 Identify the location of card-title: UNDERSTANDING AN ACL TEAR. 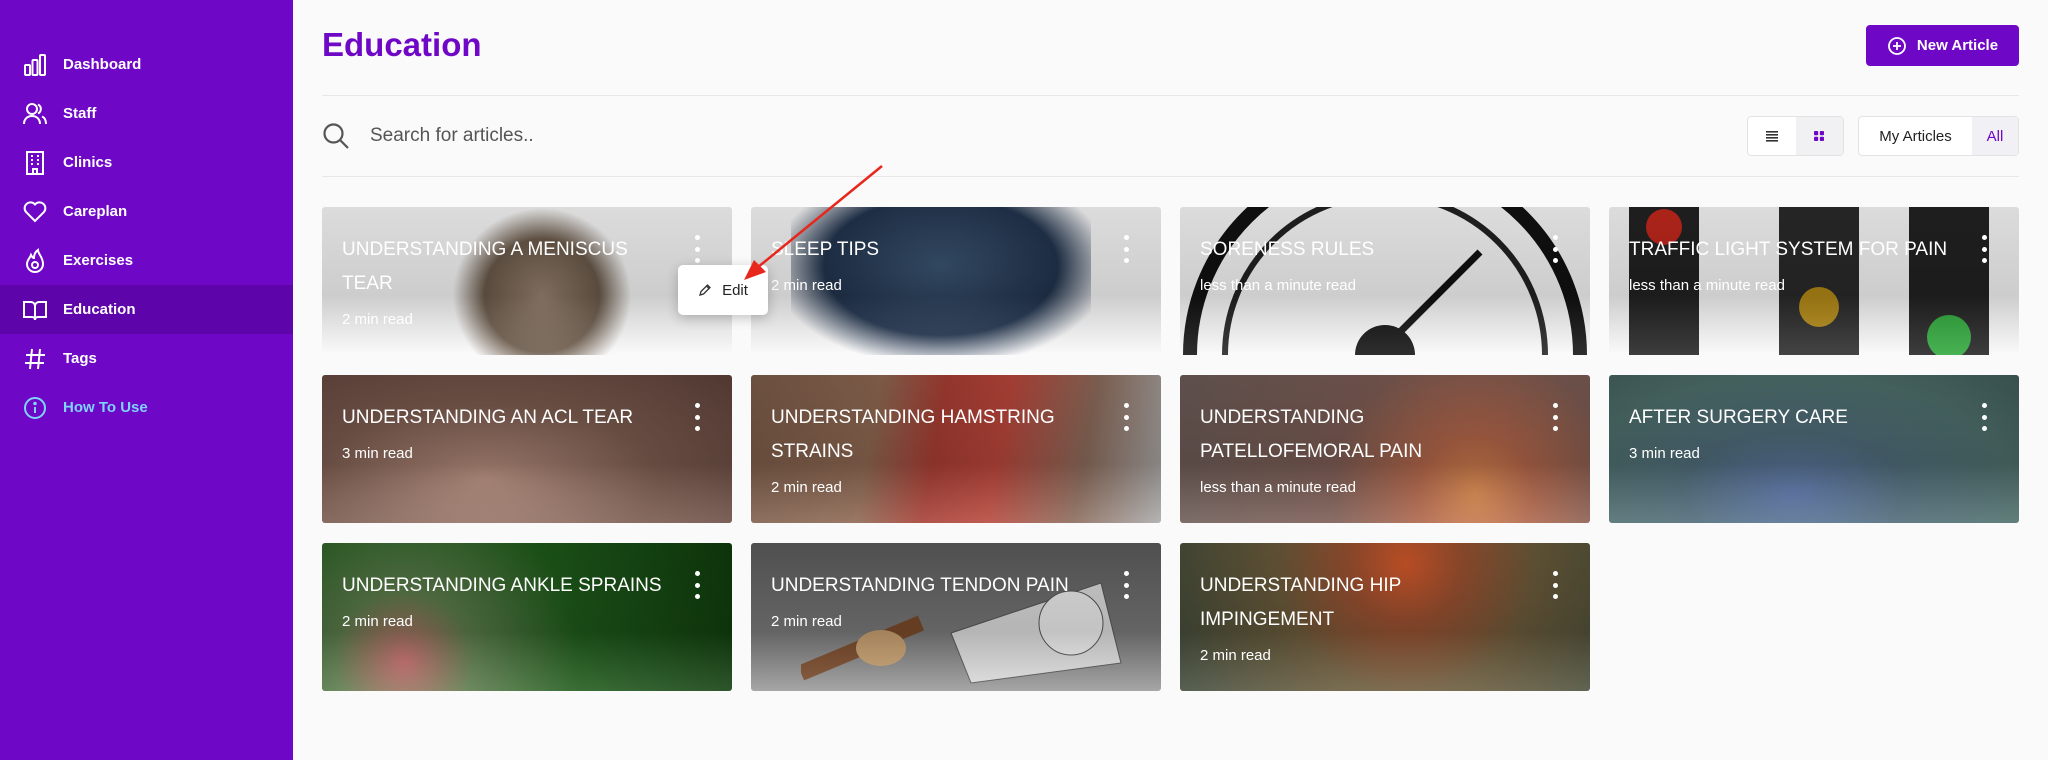
(488, 417).